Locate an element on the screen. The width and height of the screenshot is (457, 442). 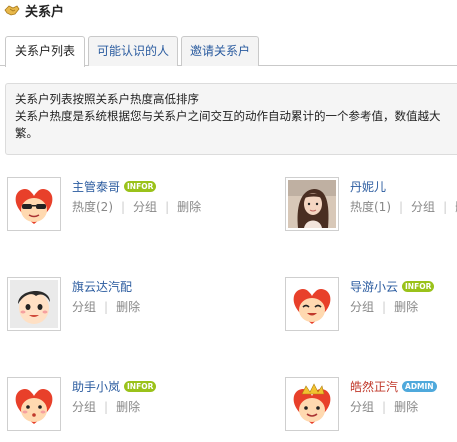
heart-king-icon is located at coordinates (312, 403).